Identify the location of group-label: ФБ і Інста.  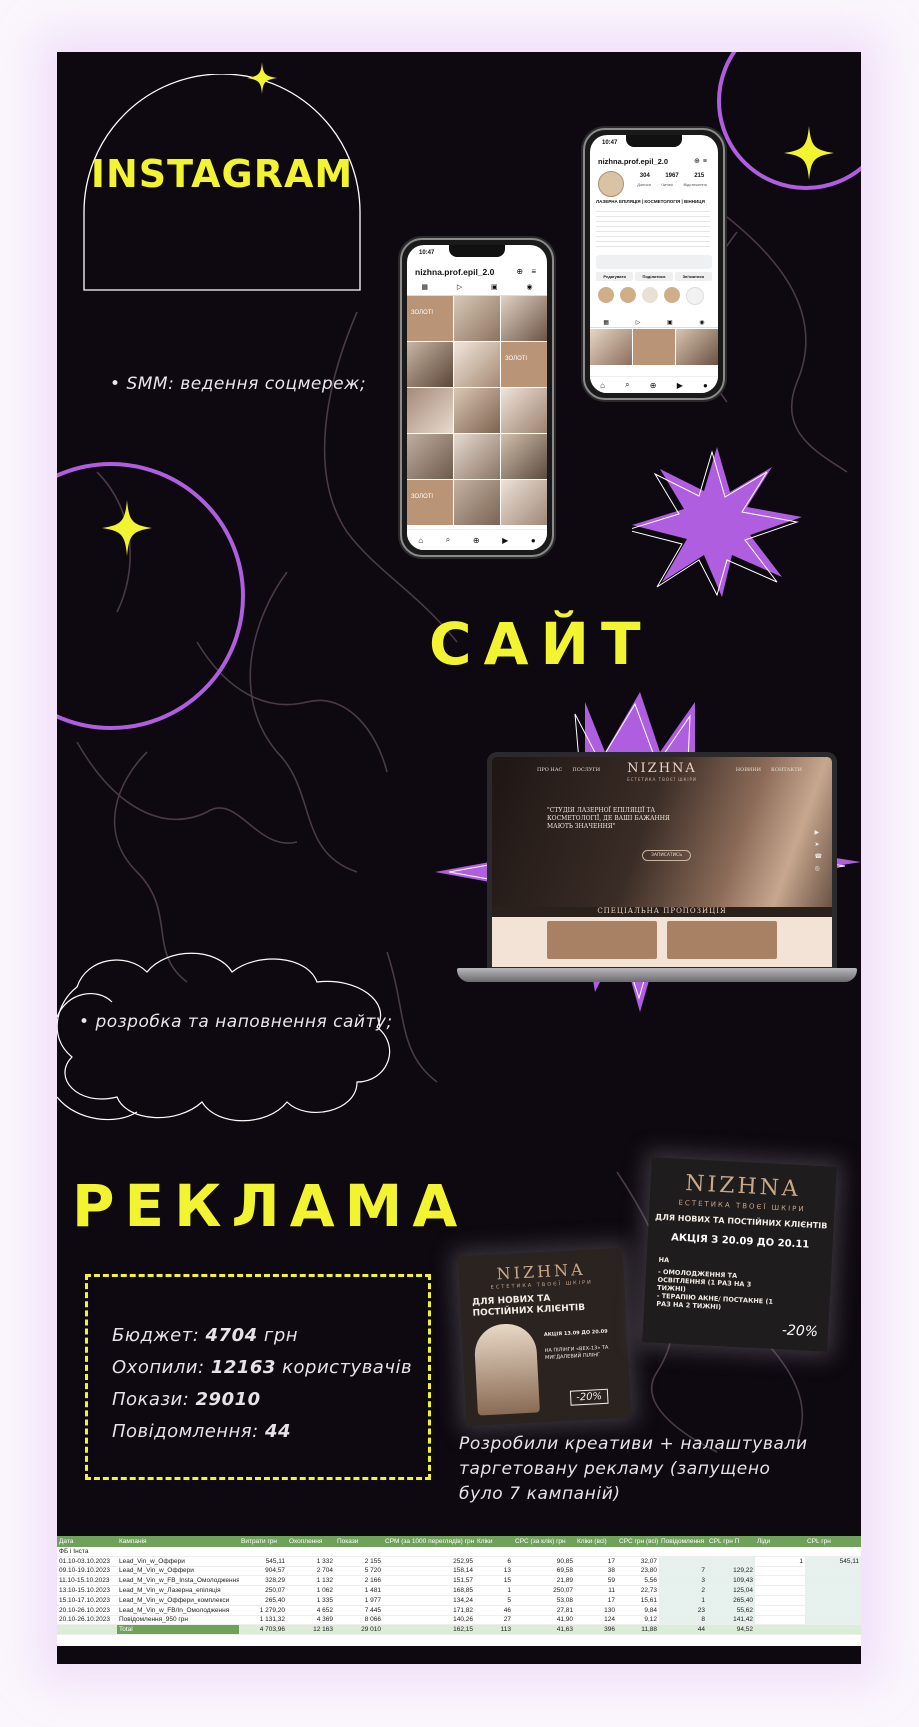
(459, 1552).